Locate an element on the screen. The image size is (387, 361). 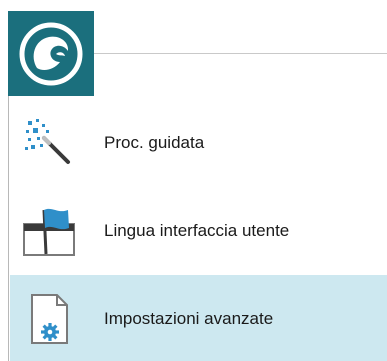
header-divider is located at coordinates (240, 53).